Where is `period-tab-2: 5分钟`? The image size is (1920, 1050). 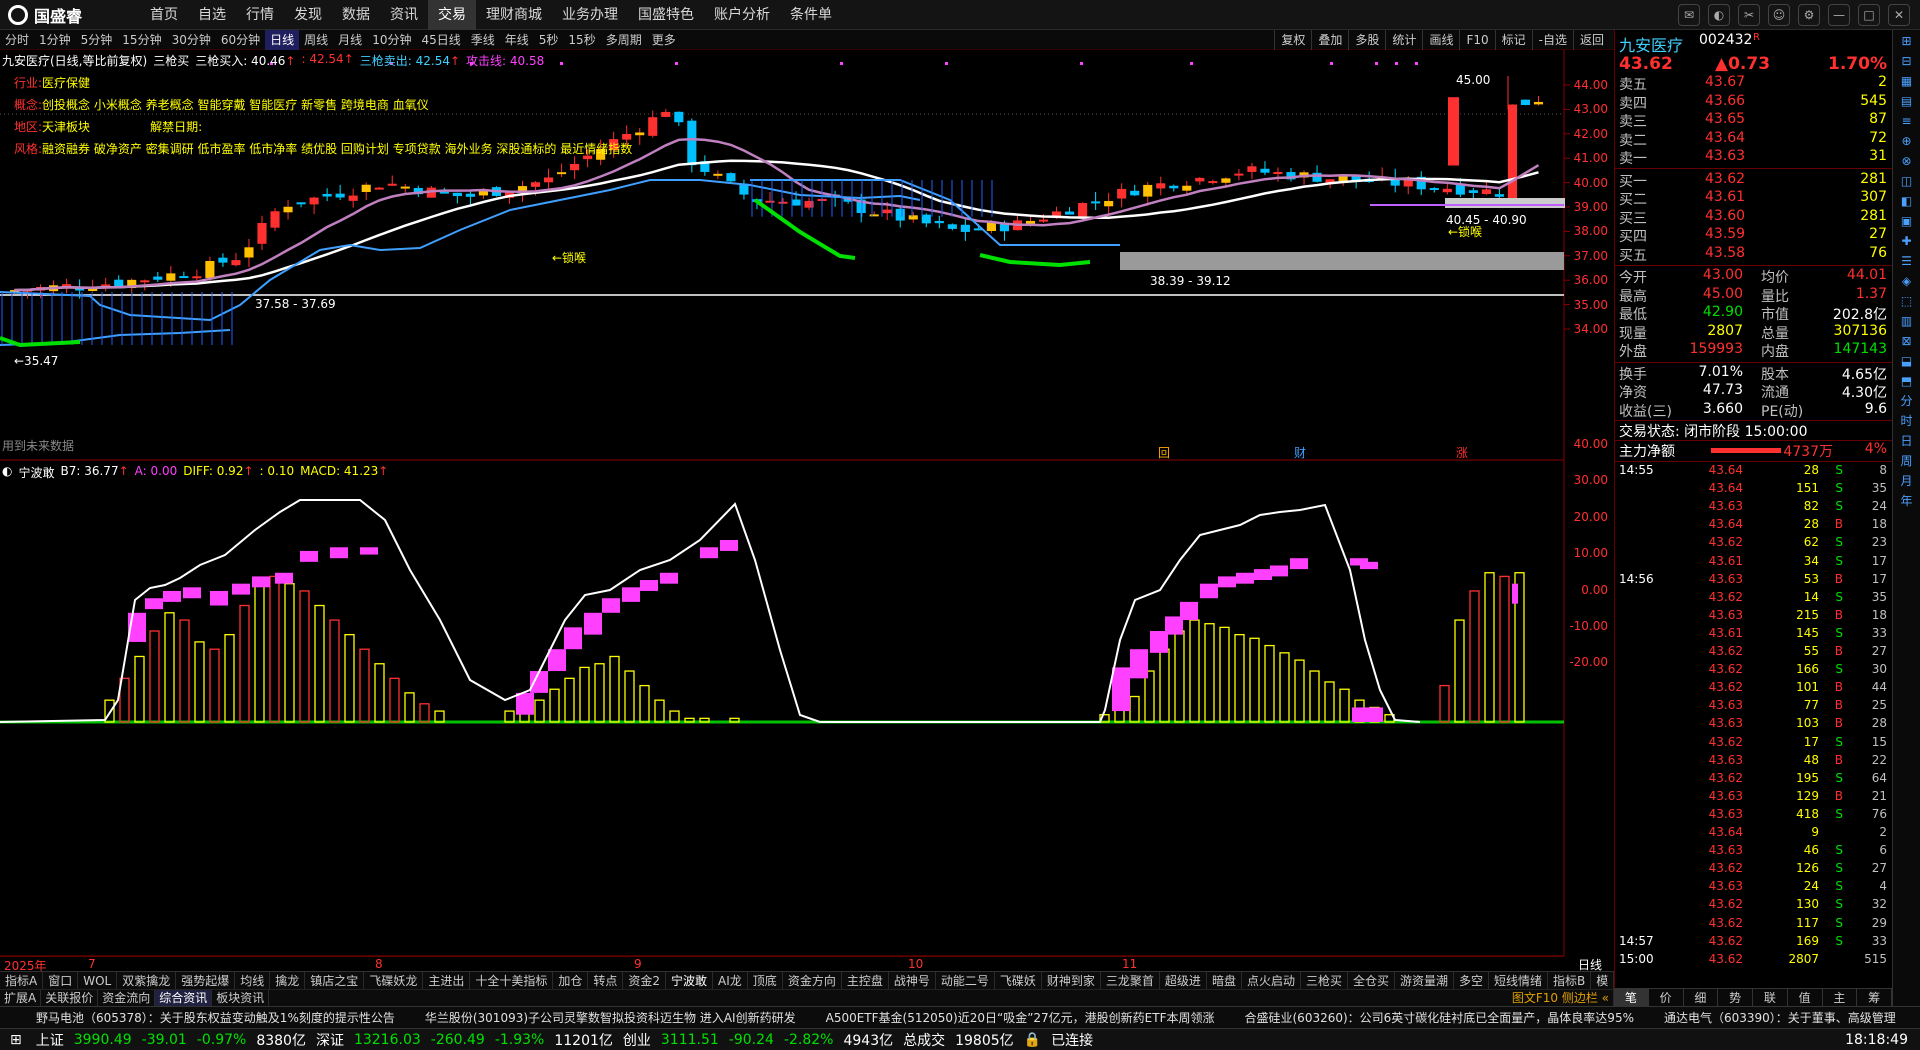
period-tab-2: 5分钟 is located at coordinates (97, 40).